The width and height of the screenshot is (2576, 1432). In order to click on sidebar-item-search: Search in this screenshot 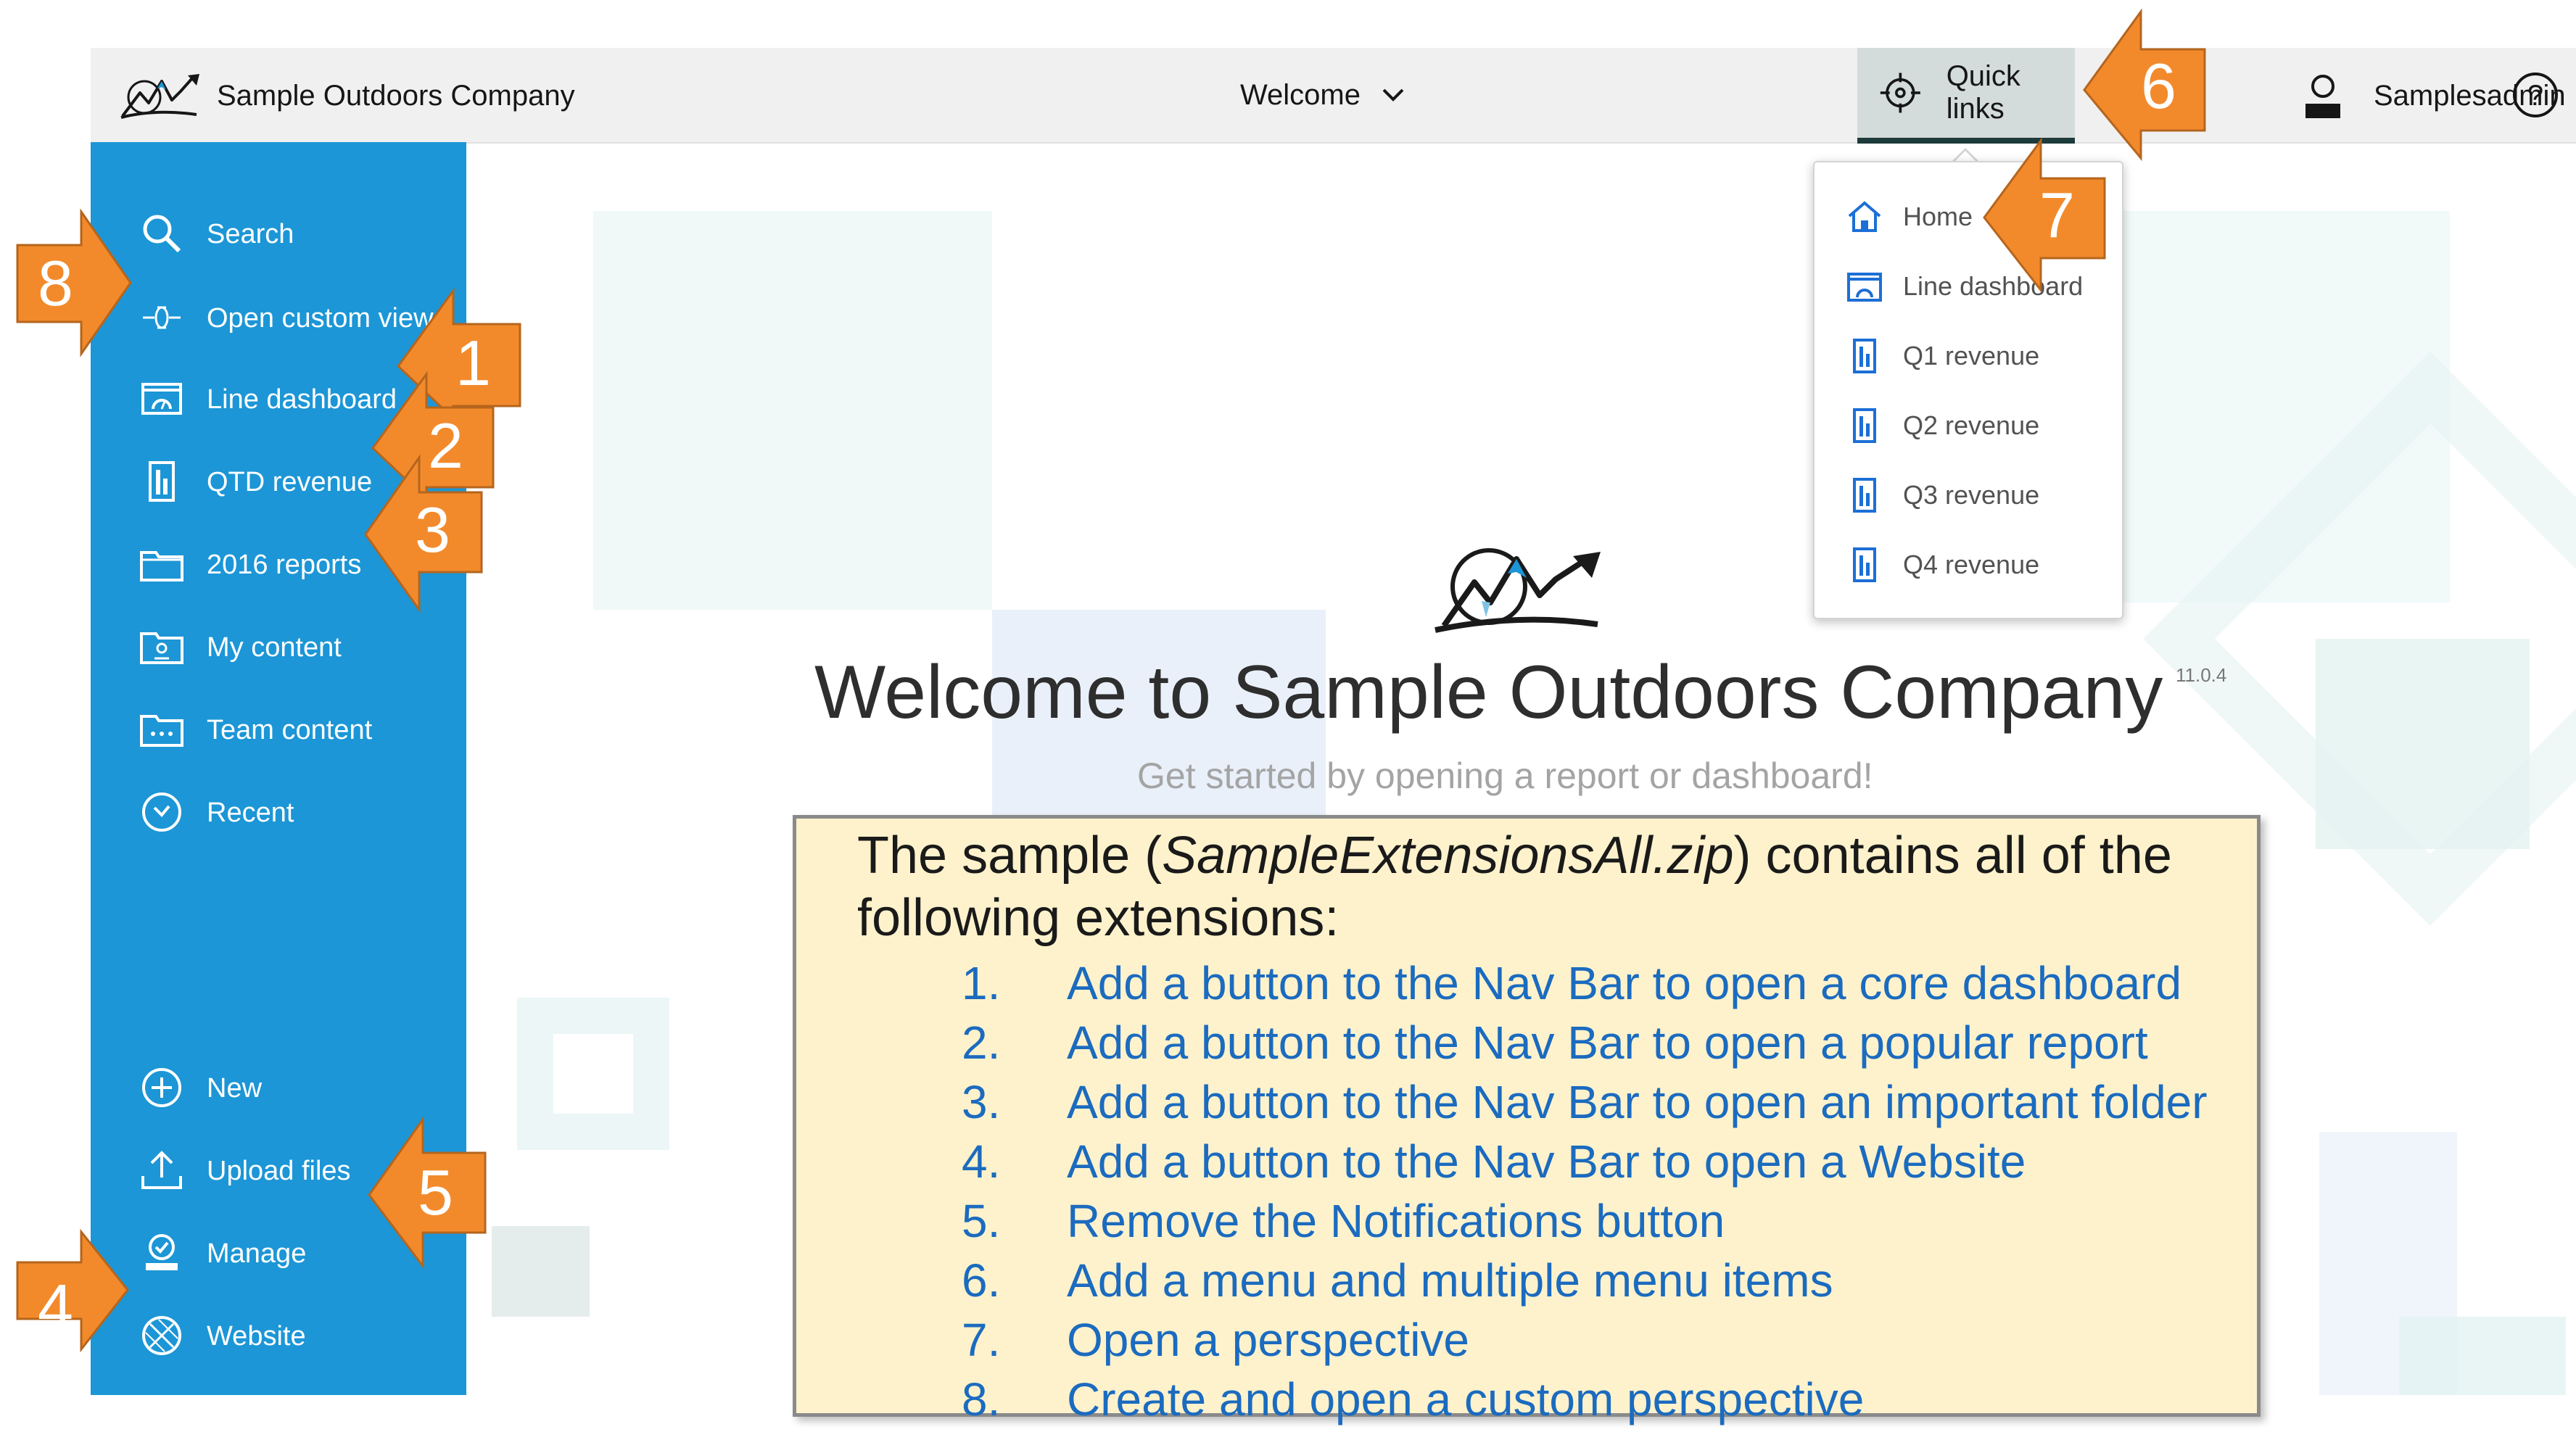, I will do `click(278, 234)`.